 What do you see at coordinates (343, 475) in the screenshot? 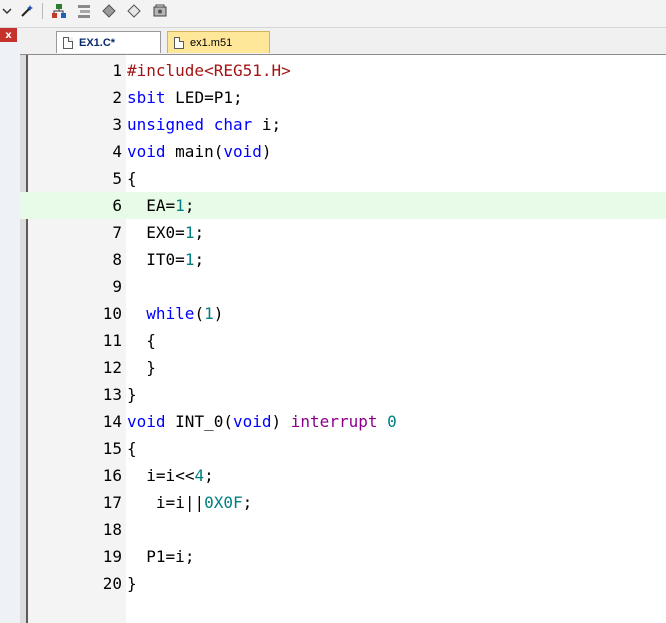
I see `code-line: 16 i=i<<4;` at bounding box center [343, 475].